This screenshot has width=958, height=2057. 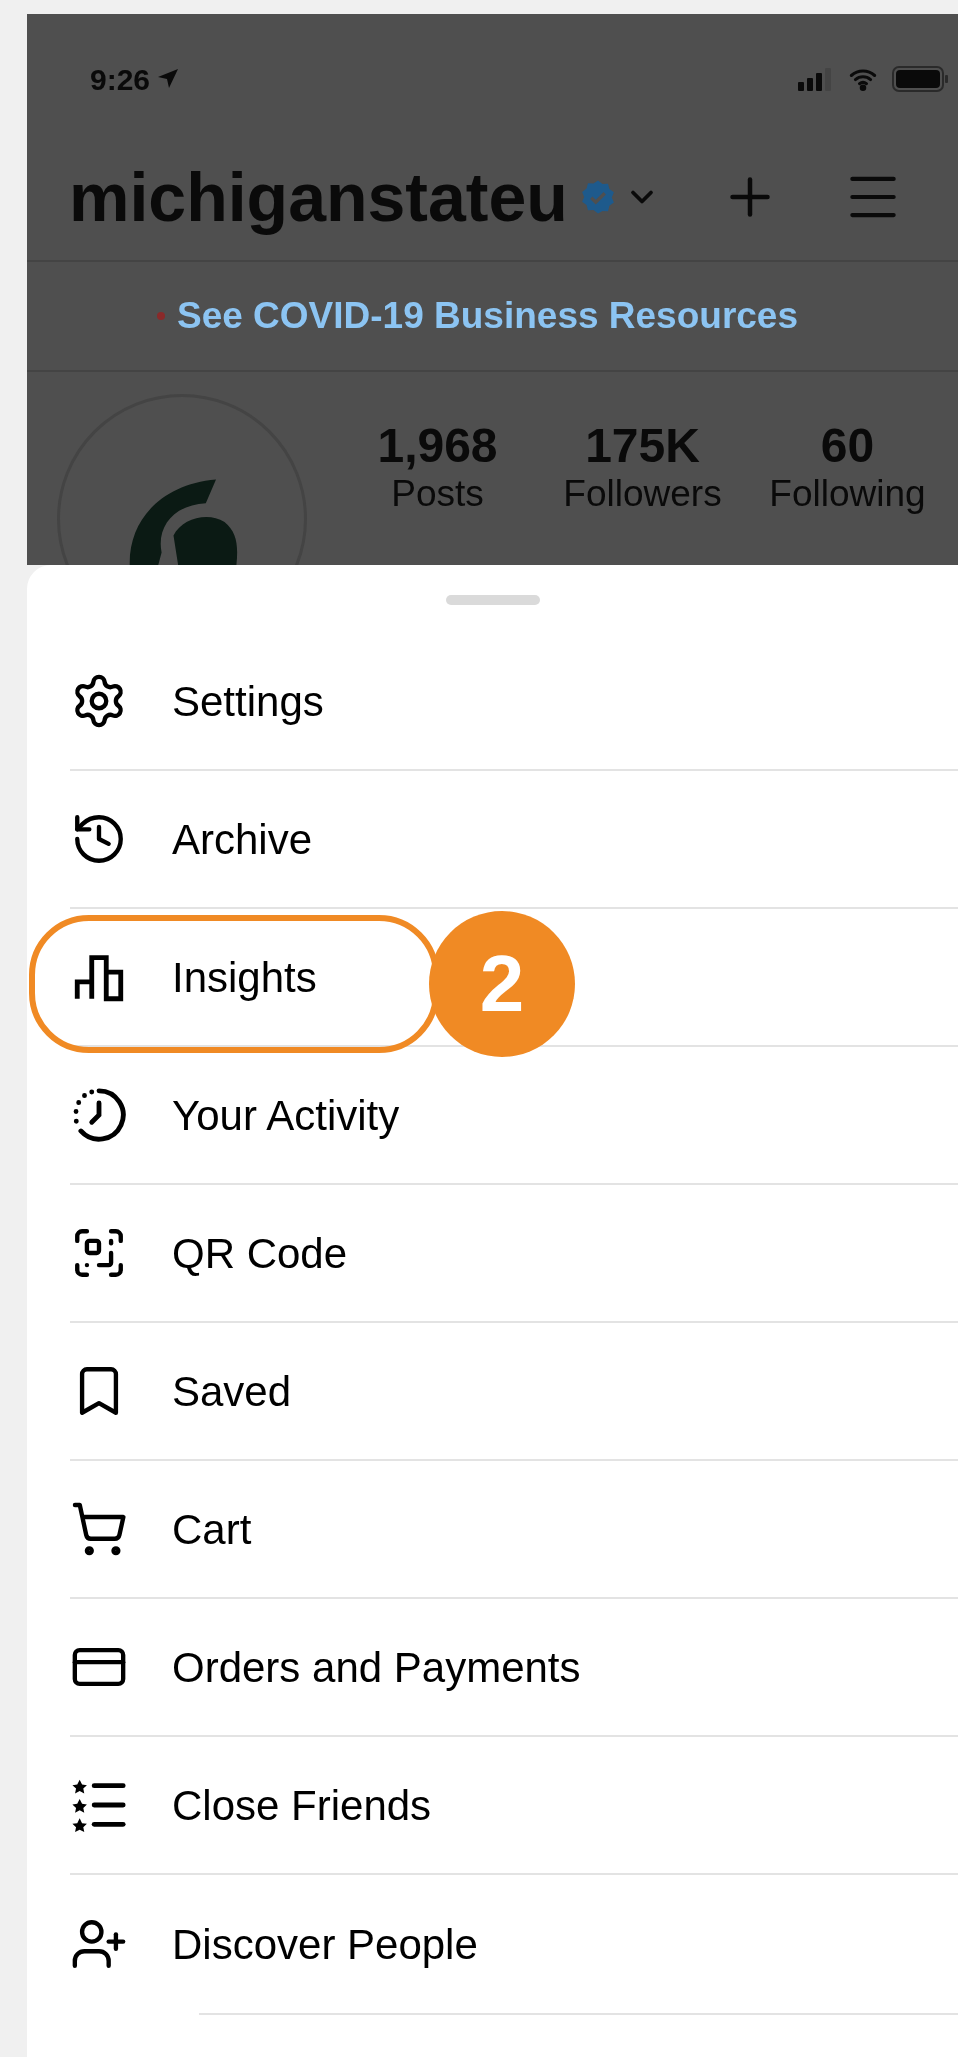 What do you see at coordinates (642, 446) in the screenshot?
I see `stat-value: 175K` at bounding box center [642, 446].